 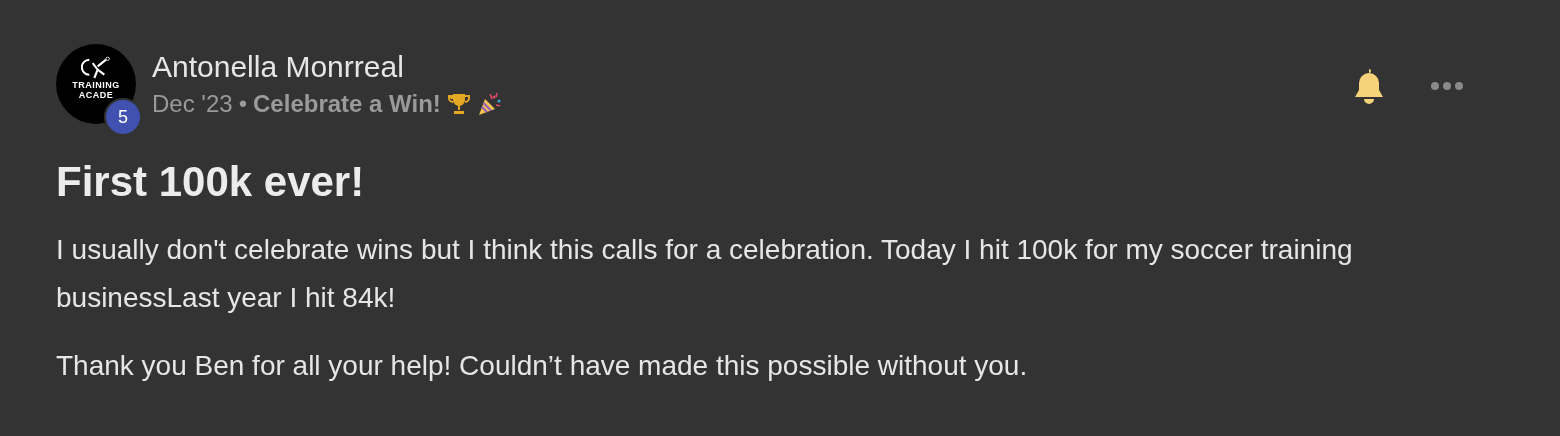 I want to click on post-title: First 100k ever!, so click(x=211, y=182).